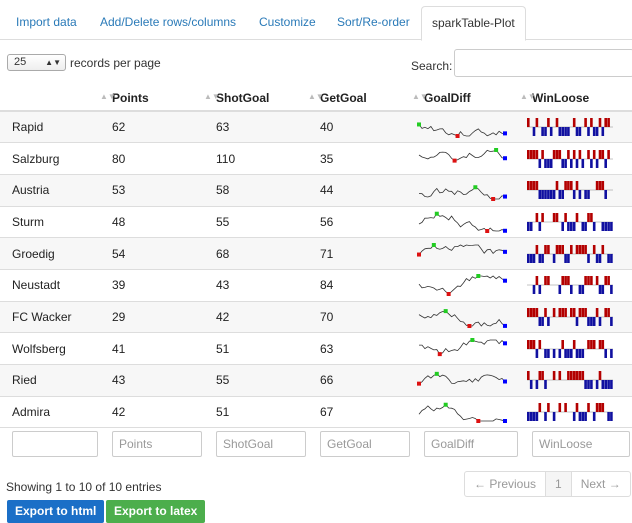 The image size is (632, 523). I want to click on column-header-winloose: ▲▼ WinLoose, so click(576, 98).